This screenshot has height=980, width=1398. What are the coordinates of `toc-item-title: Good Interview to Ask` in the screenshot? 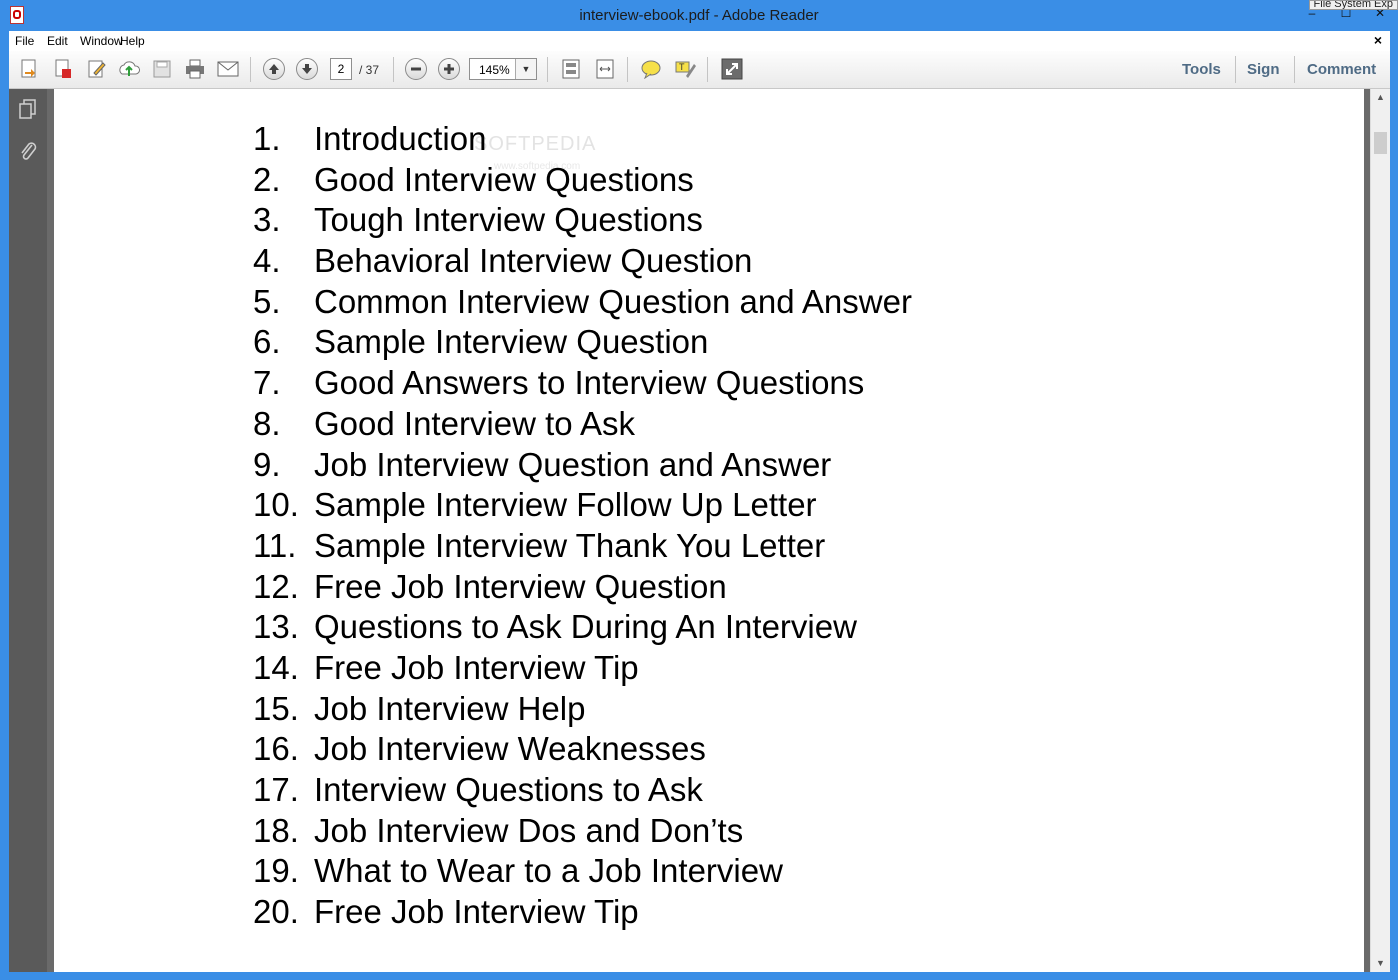 It's located at (474, 423).